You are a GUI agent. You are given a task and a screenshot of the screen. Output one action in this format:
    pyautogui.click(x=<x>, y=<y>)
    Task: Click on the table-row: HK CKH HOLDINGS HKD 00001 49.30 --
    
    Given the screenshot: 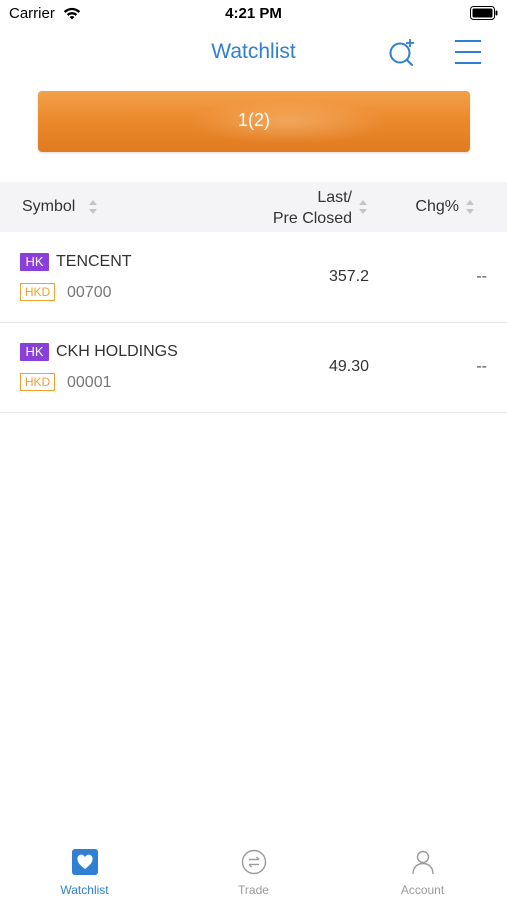 What is the action you would take?
    pyautogui.click(x=253, y=367)
    